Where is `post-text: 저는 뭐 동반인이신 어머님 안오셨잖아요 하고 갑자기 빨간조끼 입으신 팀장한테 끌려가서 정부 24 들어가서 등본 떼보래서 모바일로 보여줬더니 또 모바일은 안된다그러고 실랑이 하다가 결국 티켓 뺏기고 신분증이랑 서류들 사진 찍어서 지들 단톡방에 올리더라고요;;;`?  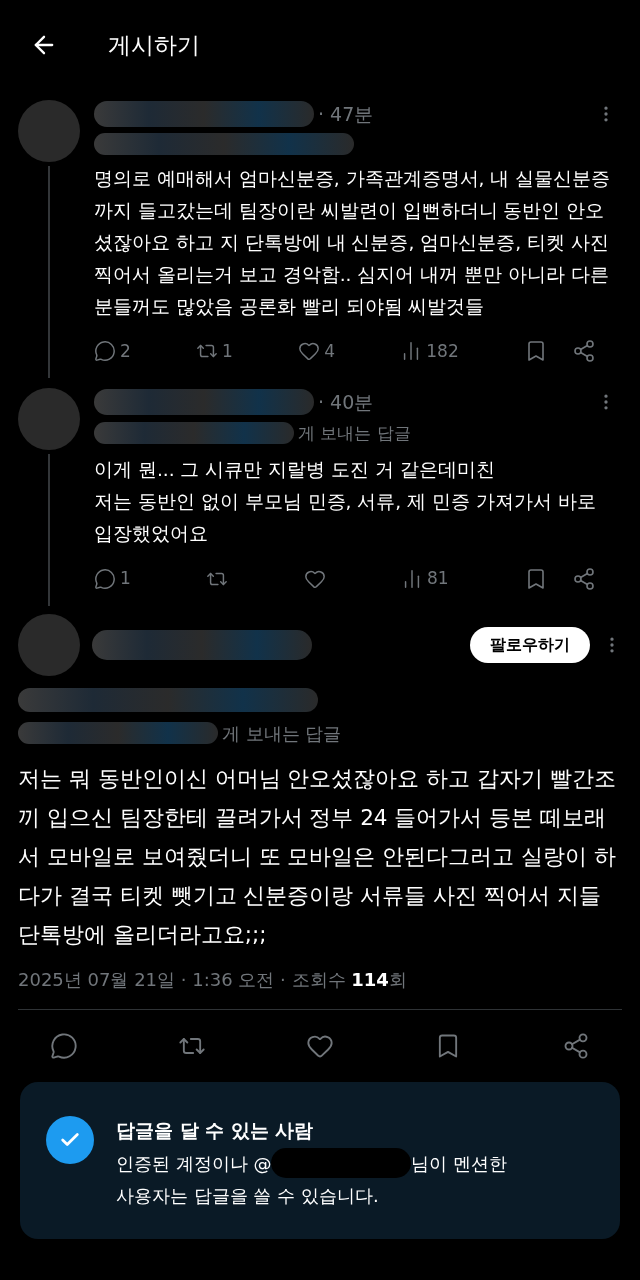
post-text: 저는 뭐 동반인이신 어머님 안오셨잖아요 하고 갑자기 빨간조끼 입으신 팀장한테 끌려가서 정부 24 들어가서 등본 떼보래서 모바일로 보여줬더니 또 모바일은 안된다그러고 실랑이 하다가 결국 티켓 뺏기고 신분증이랑 서류들 사진 찍어서 지들 단톡방에 올리더라고요;;; is located at coordinates (317, 856).